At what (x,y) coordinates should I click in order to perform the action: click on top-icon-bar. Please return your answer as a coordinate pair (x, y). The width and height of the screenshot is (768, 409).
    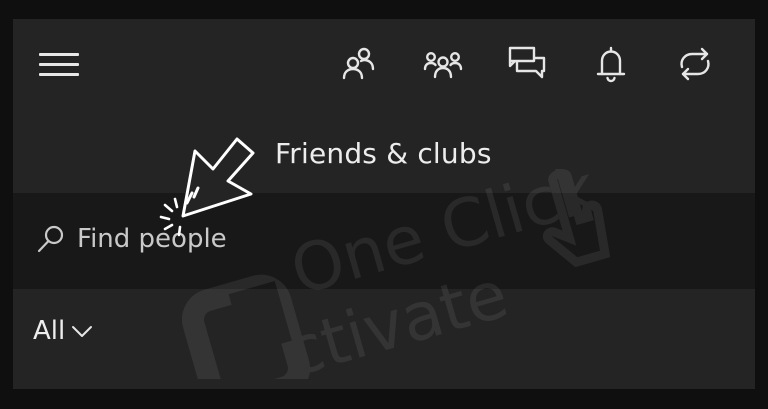
    Looking at the image, I should click on (527, 64).